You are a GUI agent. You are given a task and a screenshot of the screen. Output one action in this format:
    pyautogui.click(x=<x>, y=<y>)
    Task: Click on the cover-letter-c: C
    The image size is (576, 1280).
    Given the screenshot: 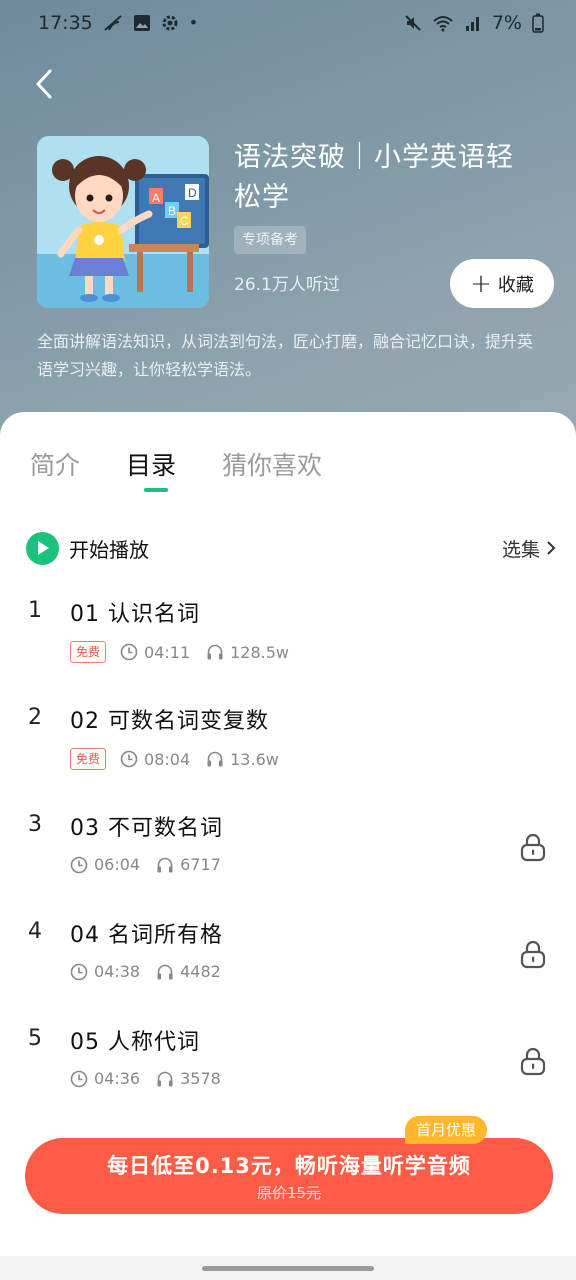 What is the action you would take?
    pyautogui.click(x=184, y=221)
    